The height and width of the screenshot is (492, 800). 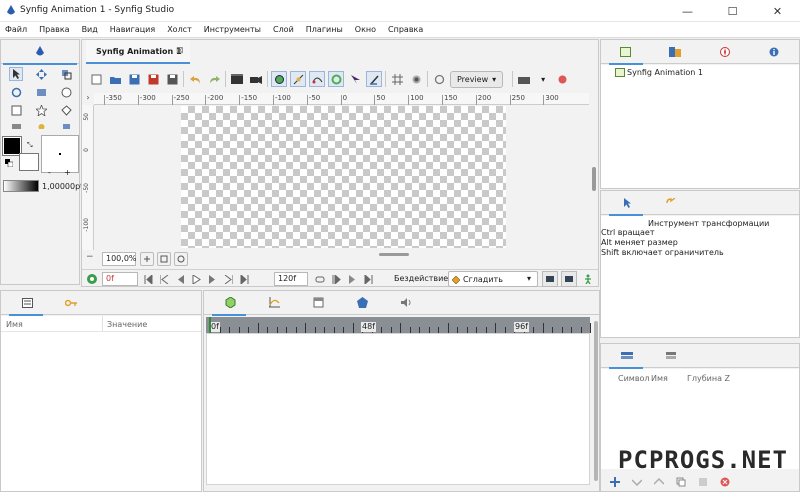 What do you see at coordinates (626, 52) in the screenshot?
I see `canvas-browser-icon` at bounding box center [626, 52].